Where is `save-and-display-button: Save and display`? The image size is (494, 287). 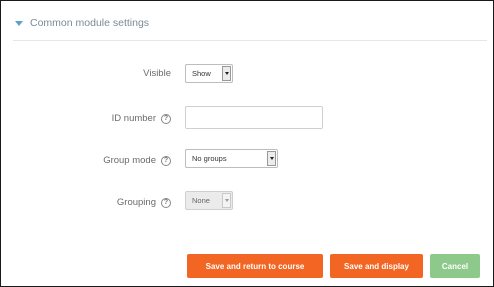
save-and-display-button: Save and display is located at coordinates (376, 266).